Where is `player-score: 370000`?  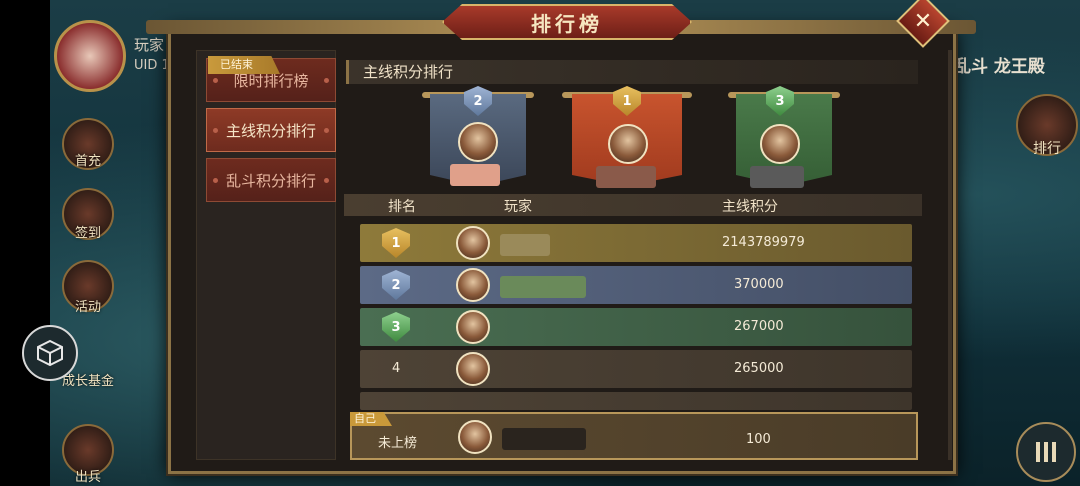
player-score: 370000 is located at coordinates (759, 284).